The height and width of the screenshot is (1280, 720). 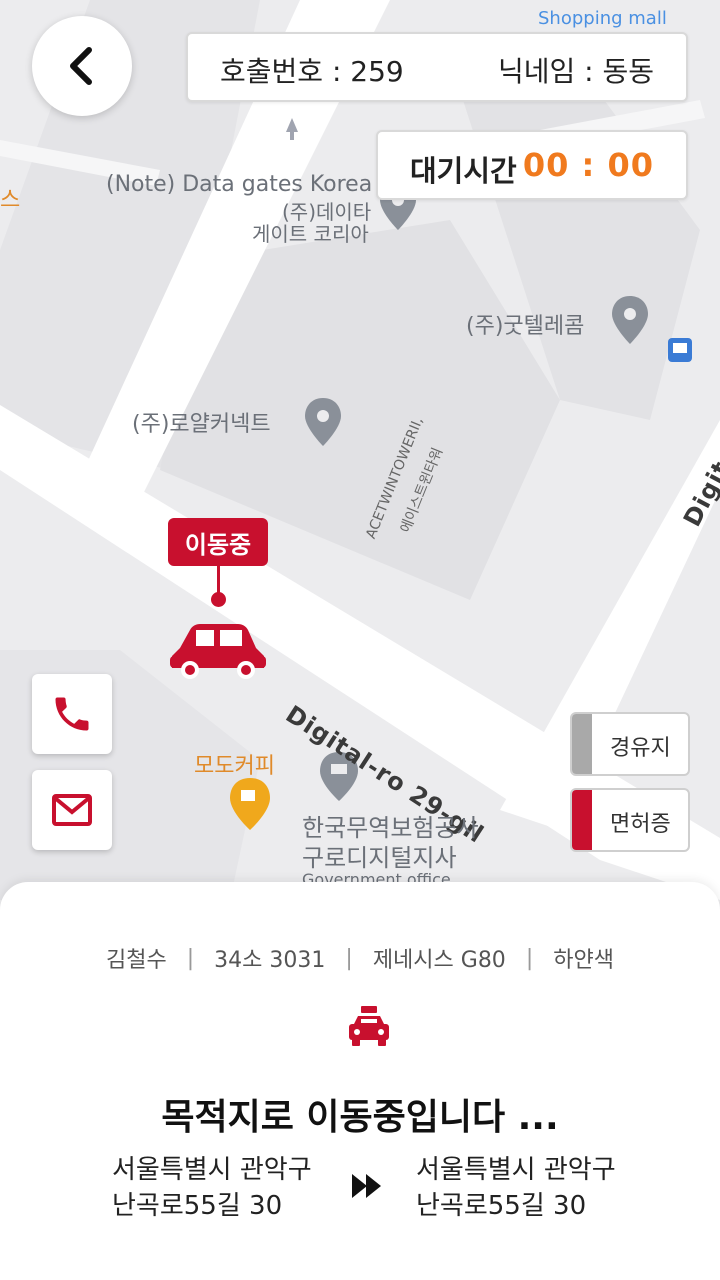 I want to click on origin-address-line2: 난곡로55길 30, so click(x=197, y=1206).